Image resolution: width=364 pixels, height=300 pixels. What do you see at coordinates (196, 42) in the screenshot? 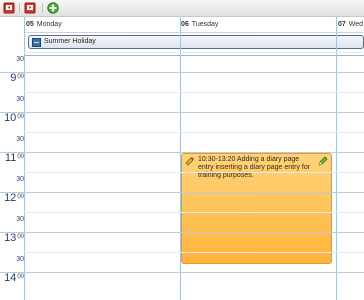
I see `all-day-event: Summer Holiday` at bounding box center [196, 42].